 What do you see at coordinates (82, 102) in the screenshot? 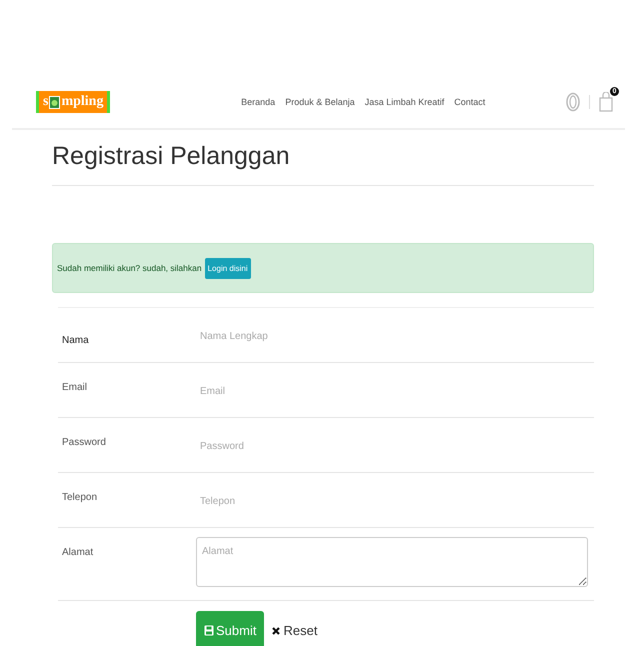
I see `logo-text: mpling` at bounding box center [82, 102].